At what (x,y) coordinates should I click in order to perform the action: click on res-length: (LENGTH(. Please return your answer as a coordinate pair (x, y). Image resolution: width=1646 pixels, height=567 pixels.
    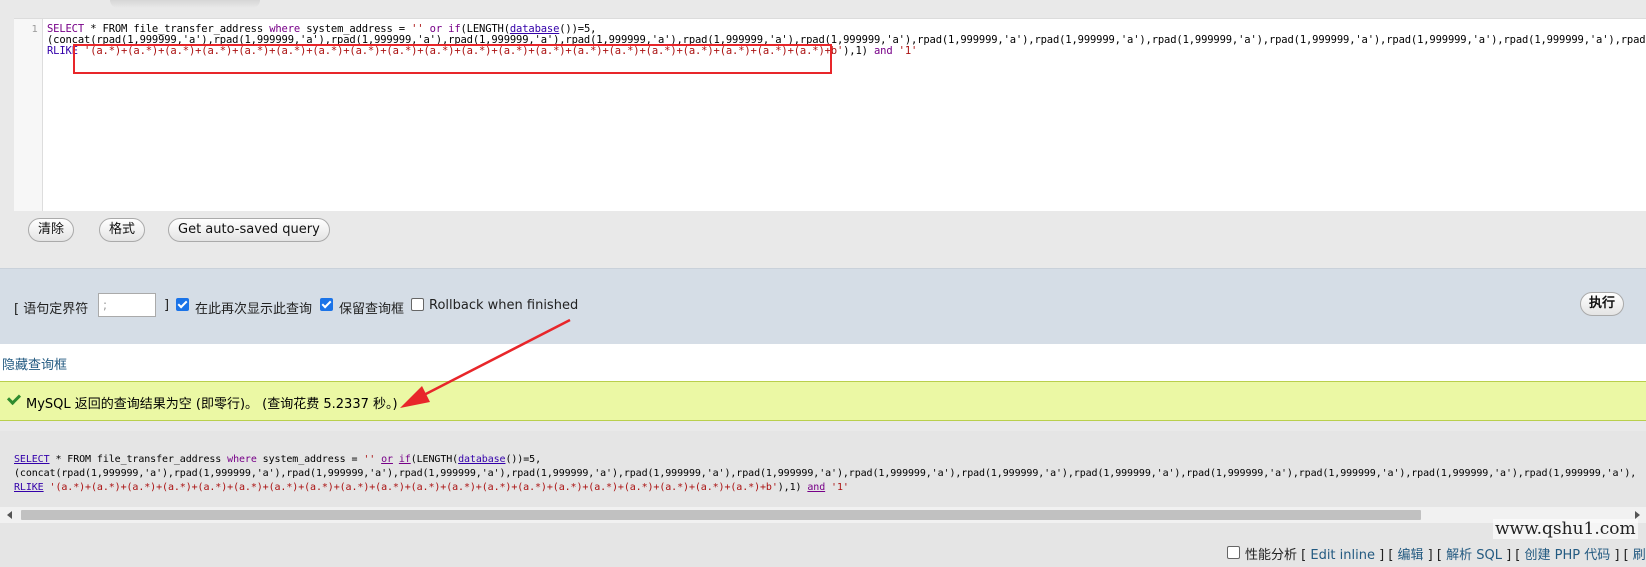
    Looking at the image, I should click on (434, 459).